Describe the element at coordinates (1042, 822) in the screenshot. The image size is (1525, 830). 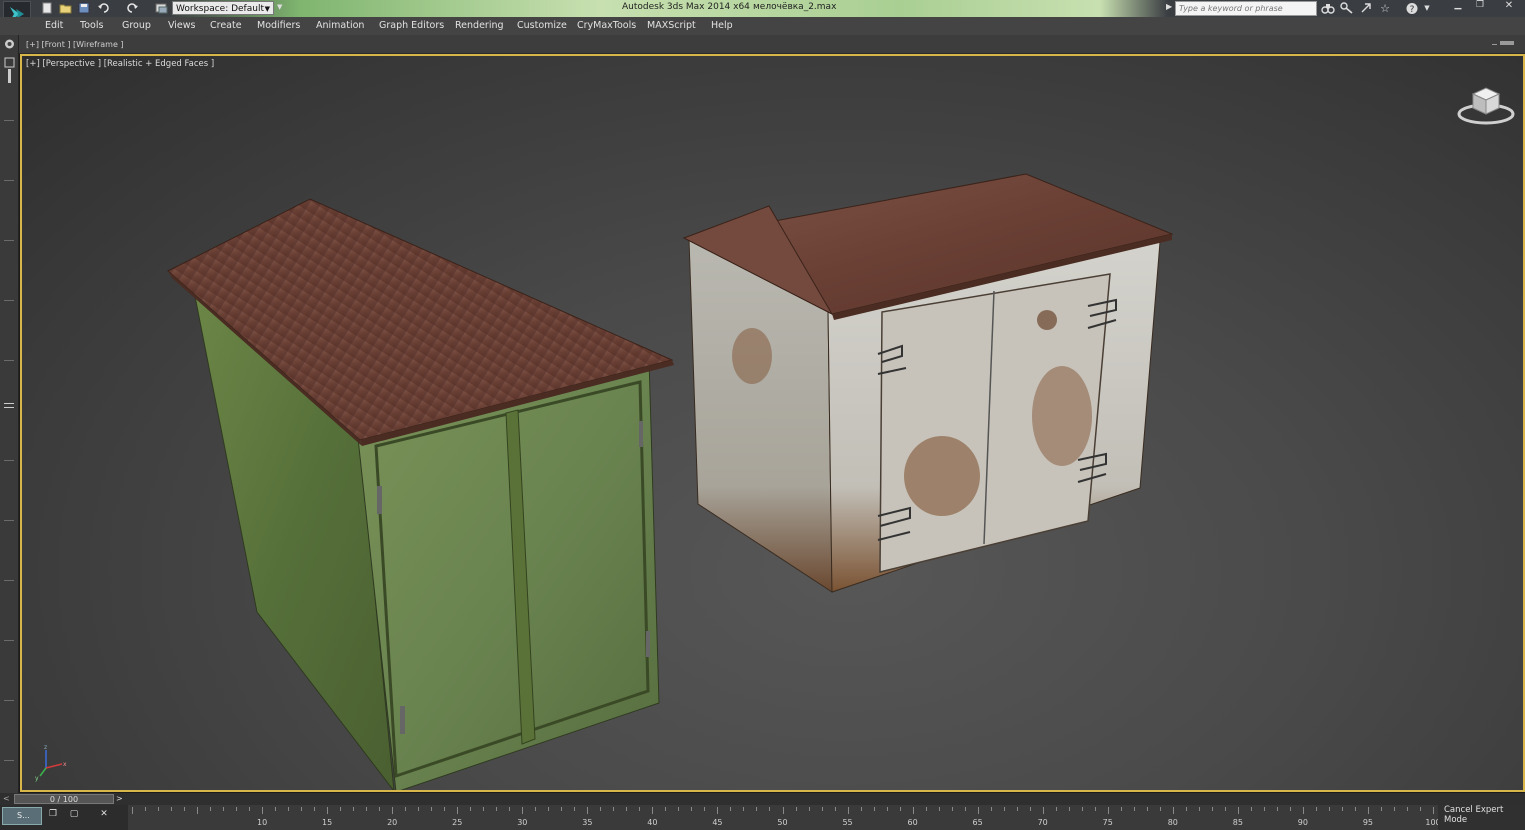
I see `track-bar-tick-label: 70` at that location.